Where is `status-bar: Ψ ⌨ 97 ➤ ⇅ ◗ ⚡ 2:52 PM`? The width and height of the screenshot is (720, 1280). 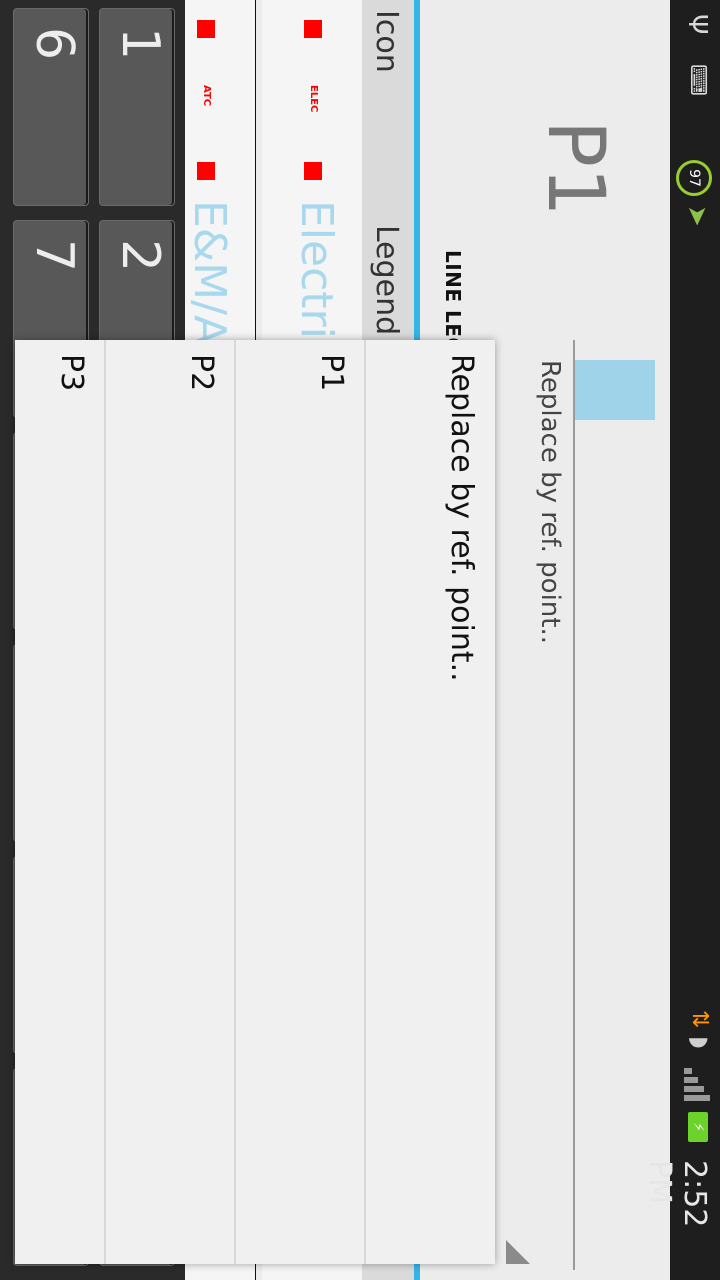 status-bar: Ψ ⌨ 97 ➤ ⇅ ◗ ⚡ 2:52 PM is located at coordinates (681, 640).